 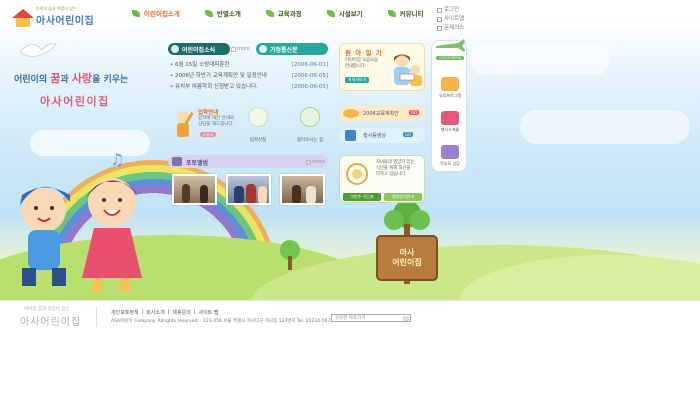 I want to click on camera-icon, so click(x=177, y=161).